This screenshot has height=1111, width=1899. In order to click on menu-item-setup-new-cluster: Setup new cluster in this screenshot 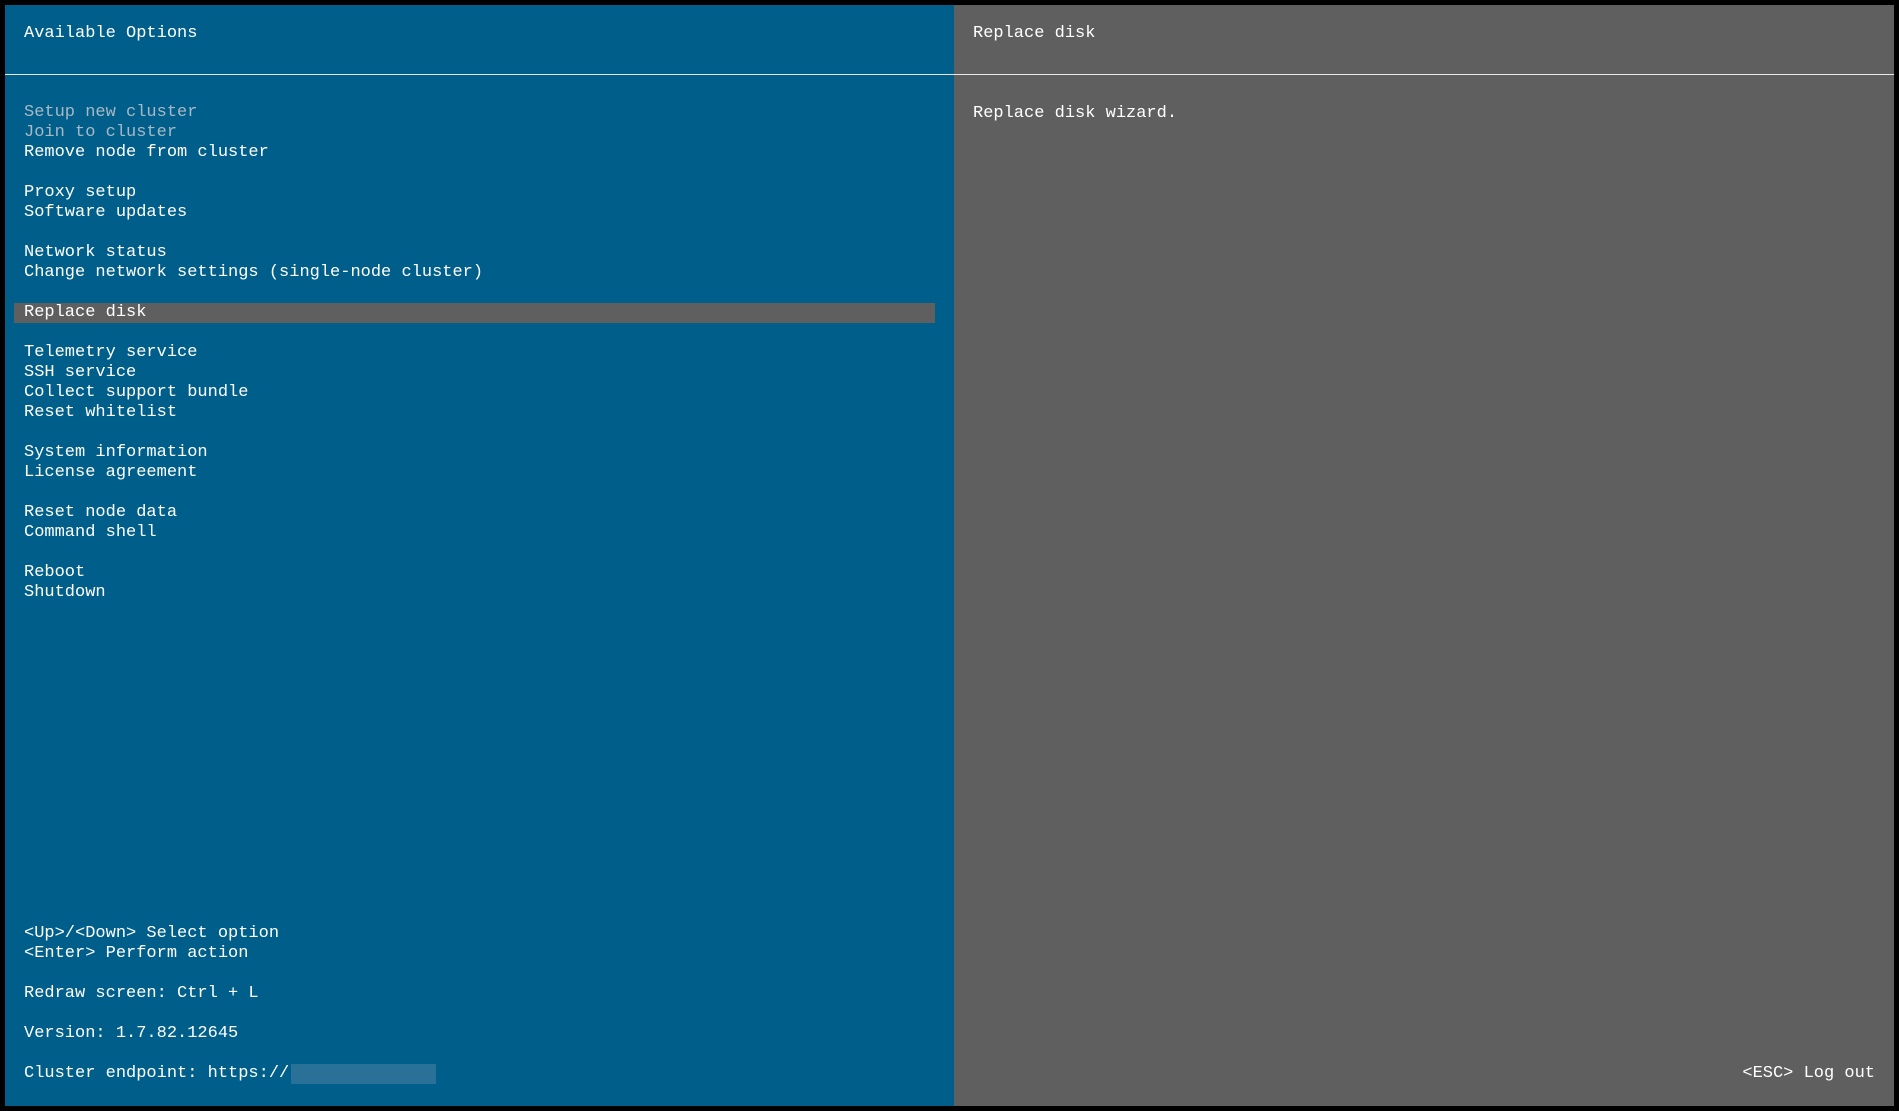, I will do `click(111, 112)`.